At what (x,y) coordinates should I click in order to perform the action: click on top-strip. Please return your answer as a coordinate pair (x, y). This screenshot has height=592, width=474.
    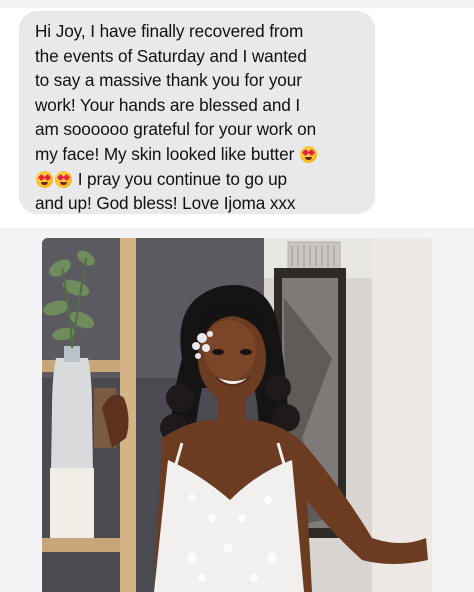
    Looking at the image, I should click on (237, 4).